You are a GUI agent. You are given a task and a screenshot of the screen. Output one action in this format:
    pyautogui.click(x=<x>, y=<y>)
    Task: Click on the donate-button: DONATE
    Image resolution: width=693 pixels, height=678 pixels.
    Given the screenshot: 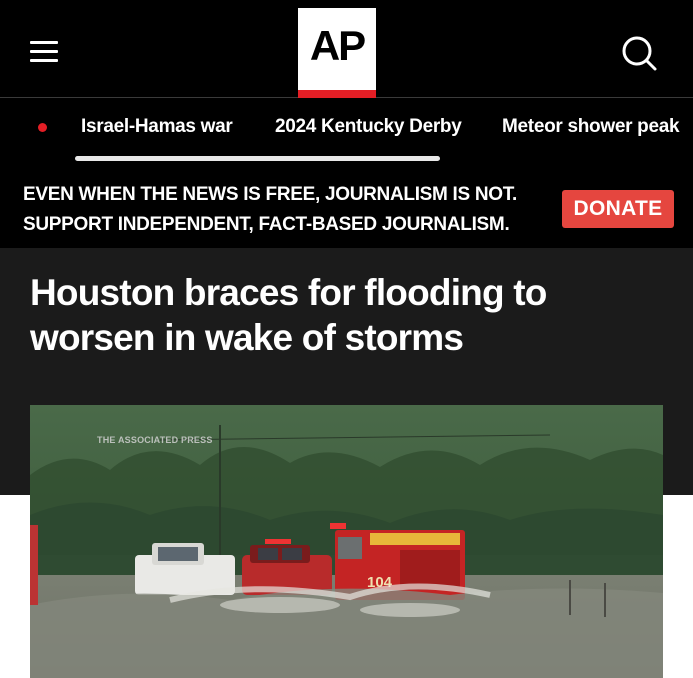 What is the action you would take?
    pyautogui.click(x=618, y=209)
    